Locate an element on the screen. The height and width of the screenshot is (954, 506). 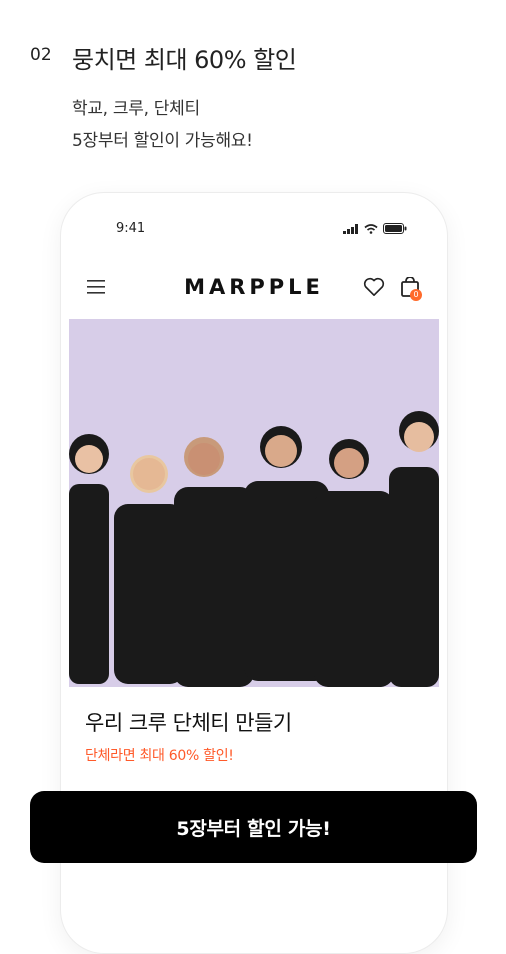
step-number: 02 is located at coordinates (41, 55).